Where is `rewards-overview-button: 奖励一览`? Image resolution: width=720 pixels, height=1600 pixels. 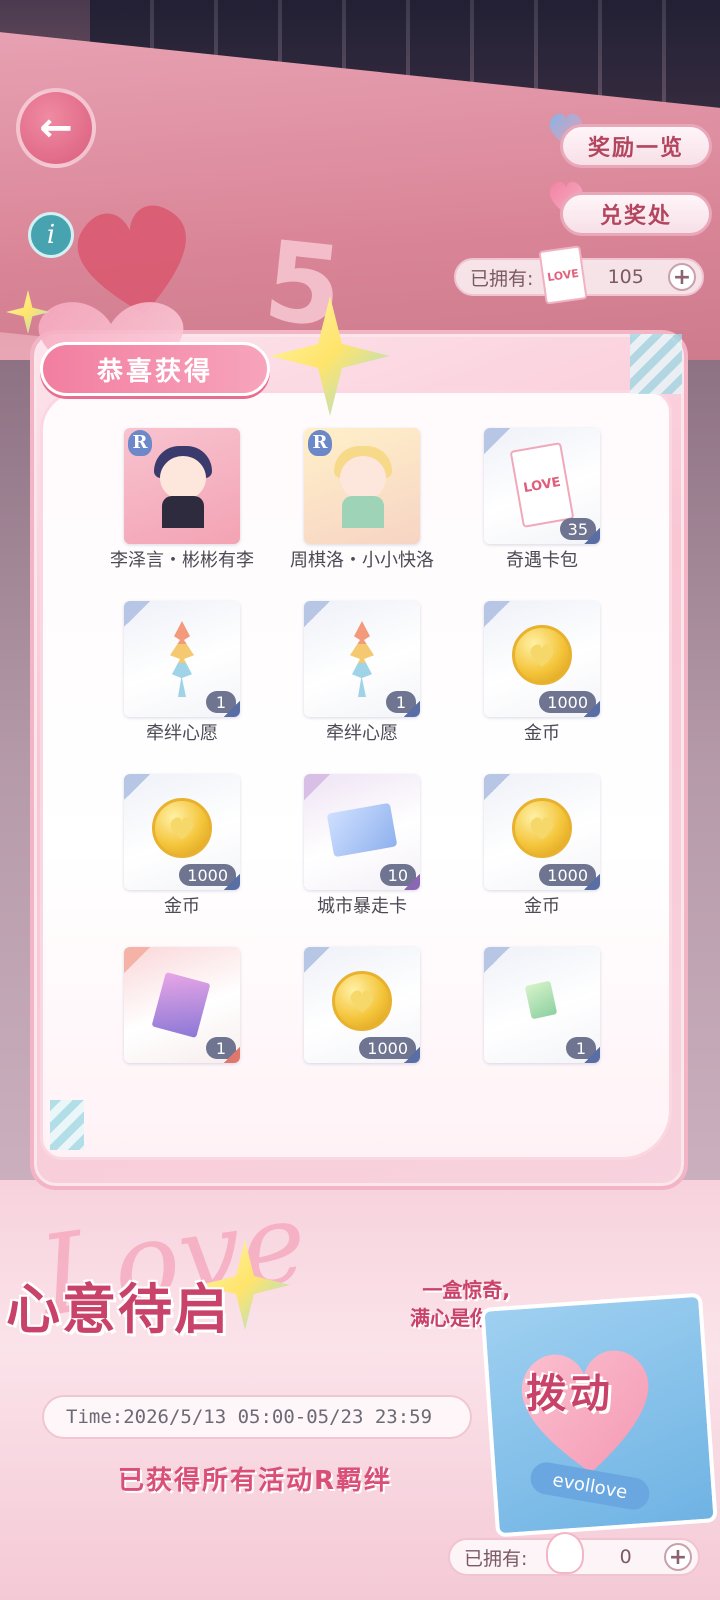 rewards-overview-button: 奖励一览 is located at coordinates (636, 146).